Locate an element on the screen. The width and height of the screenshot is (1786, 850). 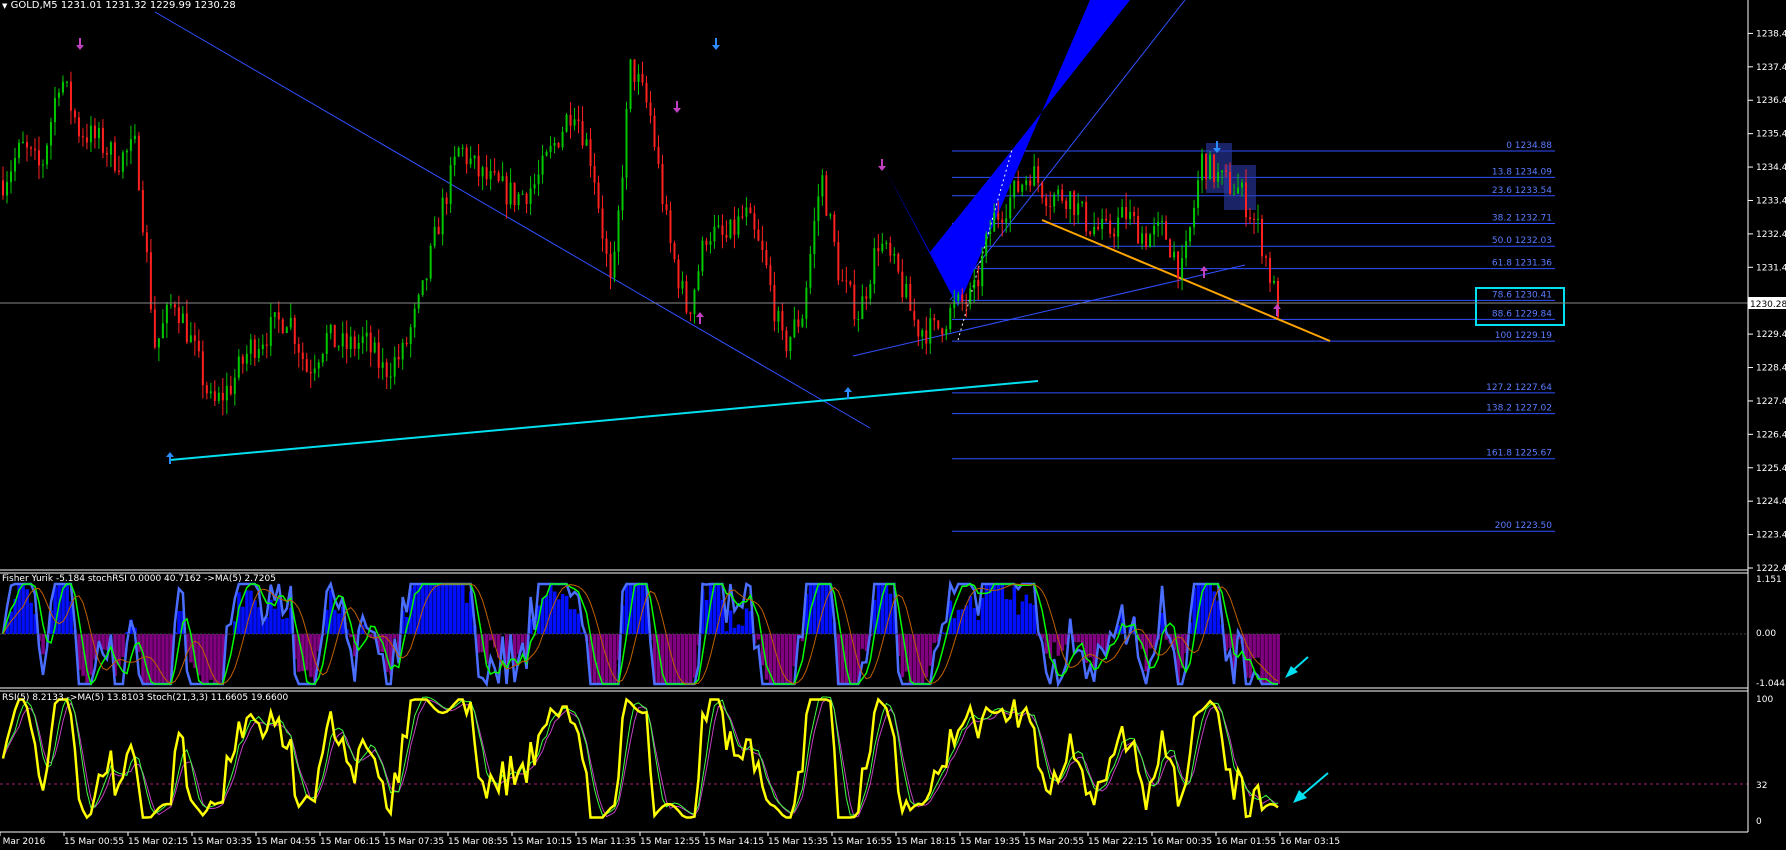
price-tick-label: 1231.40 is located at coordinates (1771, 268).